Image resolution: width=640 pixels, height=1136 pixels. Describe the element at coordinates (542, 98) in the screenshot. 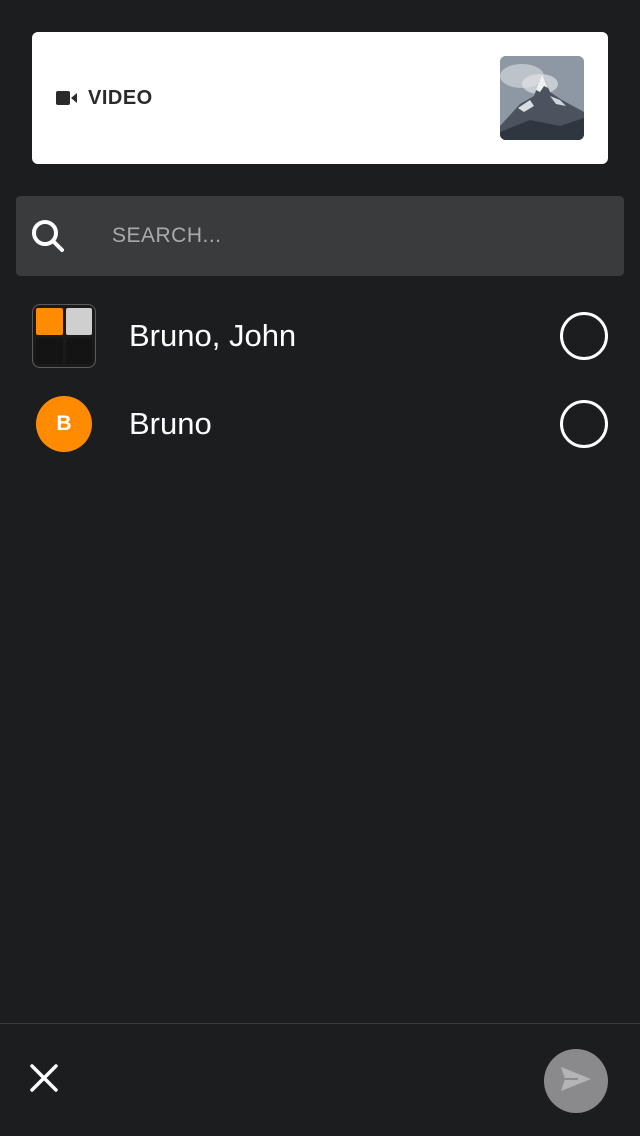

I see `video-thumbnail` at that location.